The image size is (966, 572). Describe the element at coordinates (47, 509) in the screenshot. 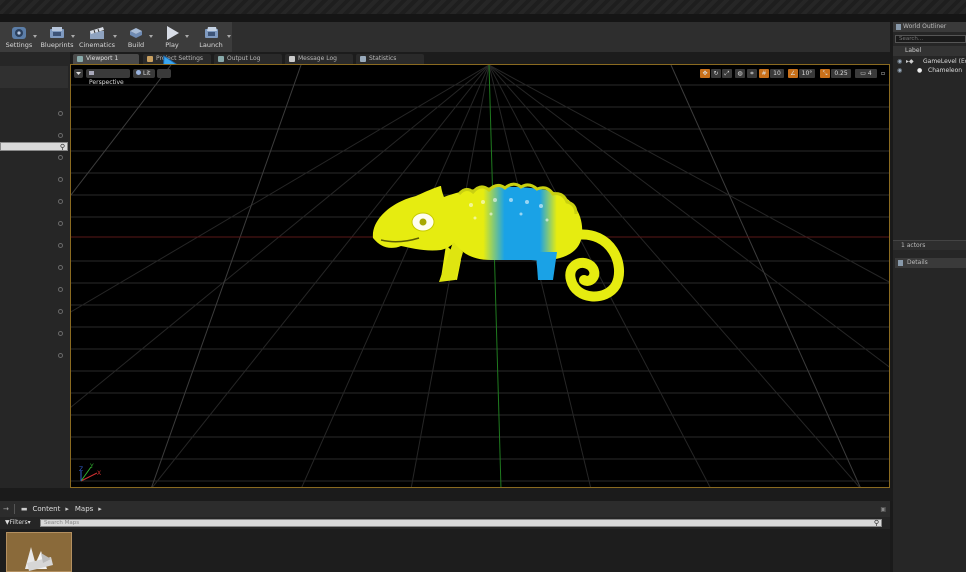

I see `breadcrumb-content: Content` at that location.